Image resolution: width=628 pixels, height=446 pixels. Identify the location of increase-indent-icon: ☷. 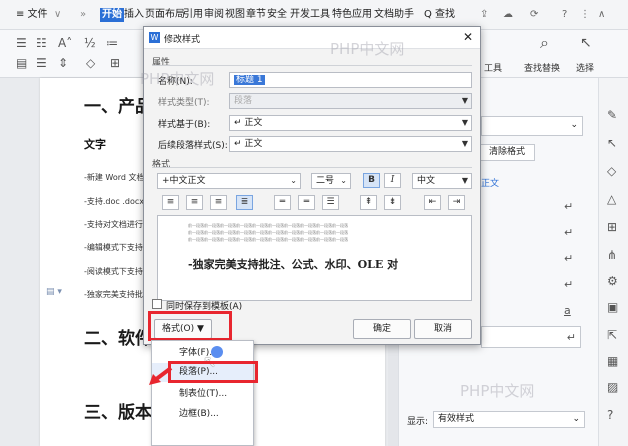
(41, 43).